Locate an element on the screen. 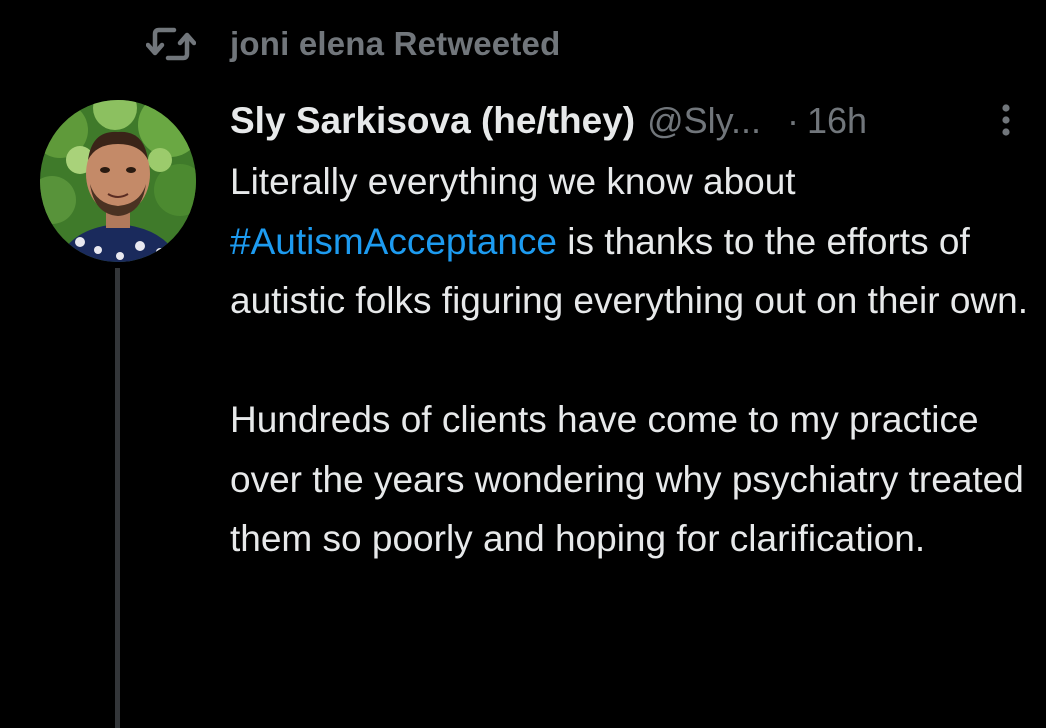 This screenshot has height=728, width=1046. social-context: joni elena Retweeted is located at coordinates (353, 44).